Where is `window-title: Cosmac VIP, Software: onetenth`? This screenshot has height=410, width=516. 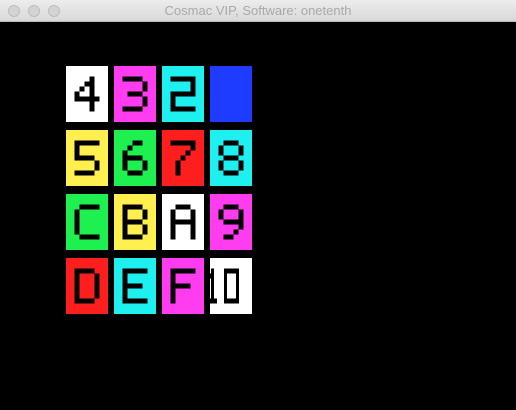
window-title: Cosmac VIP, Software: onetenth is located at coordinates (258, 10).